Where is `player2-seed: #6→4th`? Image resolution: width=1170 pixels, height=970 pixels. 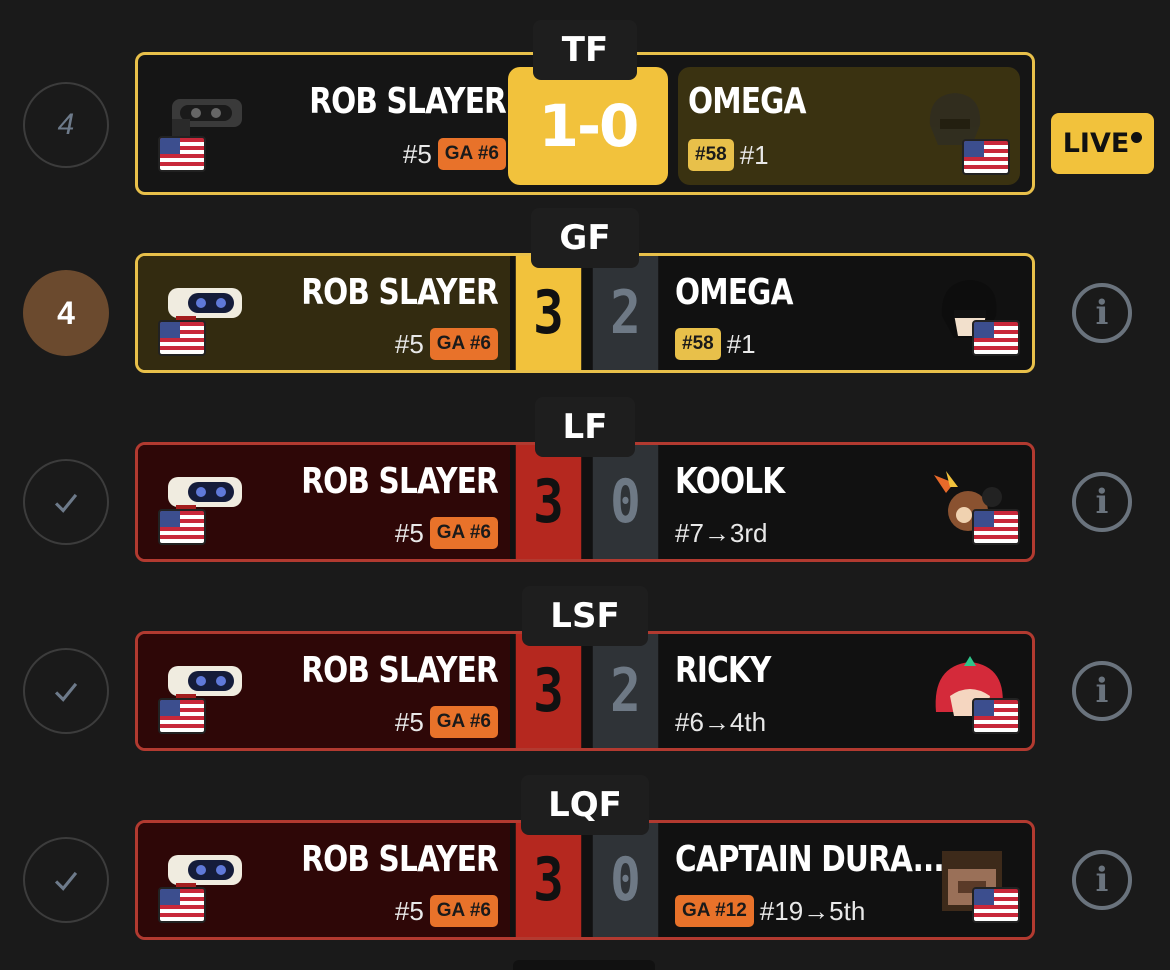
player2-seed: #6→4th is located at coordinates (721, 722).